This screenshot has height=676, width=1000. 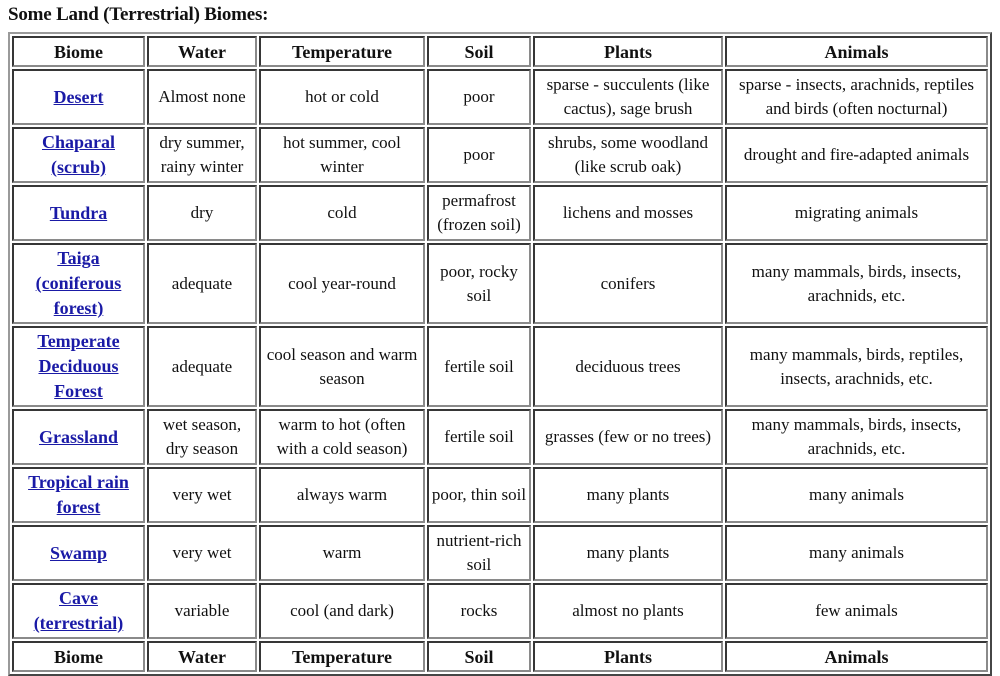 What do you see at coordinates (628, 611) in the screenshot?
I see `cell-plants: almost no plants` at bounding box center [628, 611].